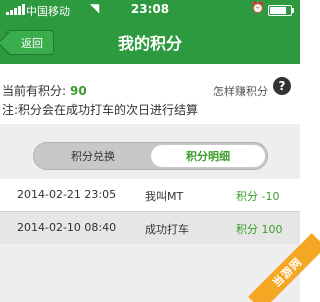 This screenshot has height=302, width=320. What do you see at coordinates (167, 229) in the screenshot?
I see `record-description: 成功打车` at bounding box center [167, 229].